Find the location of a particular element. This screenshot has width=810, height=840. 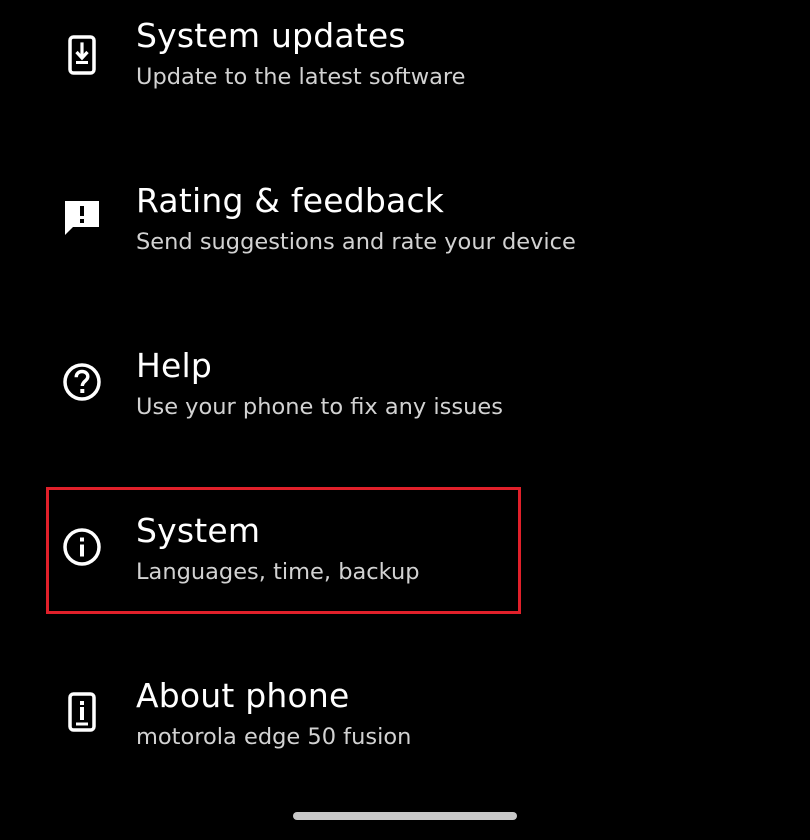

phone-info-icon is located at coordinates (82, 712).